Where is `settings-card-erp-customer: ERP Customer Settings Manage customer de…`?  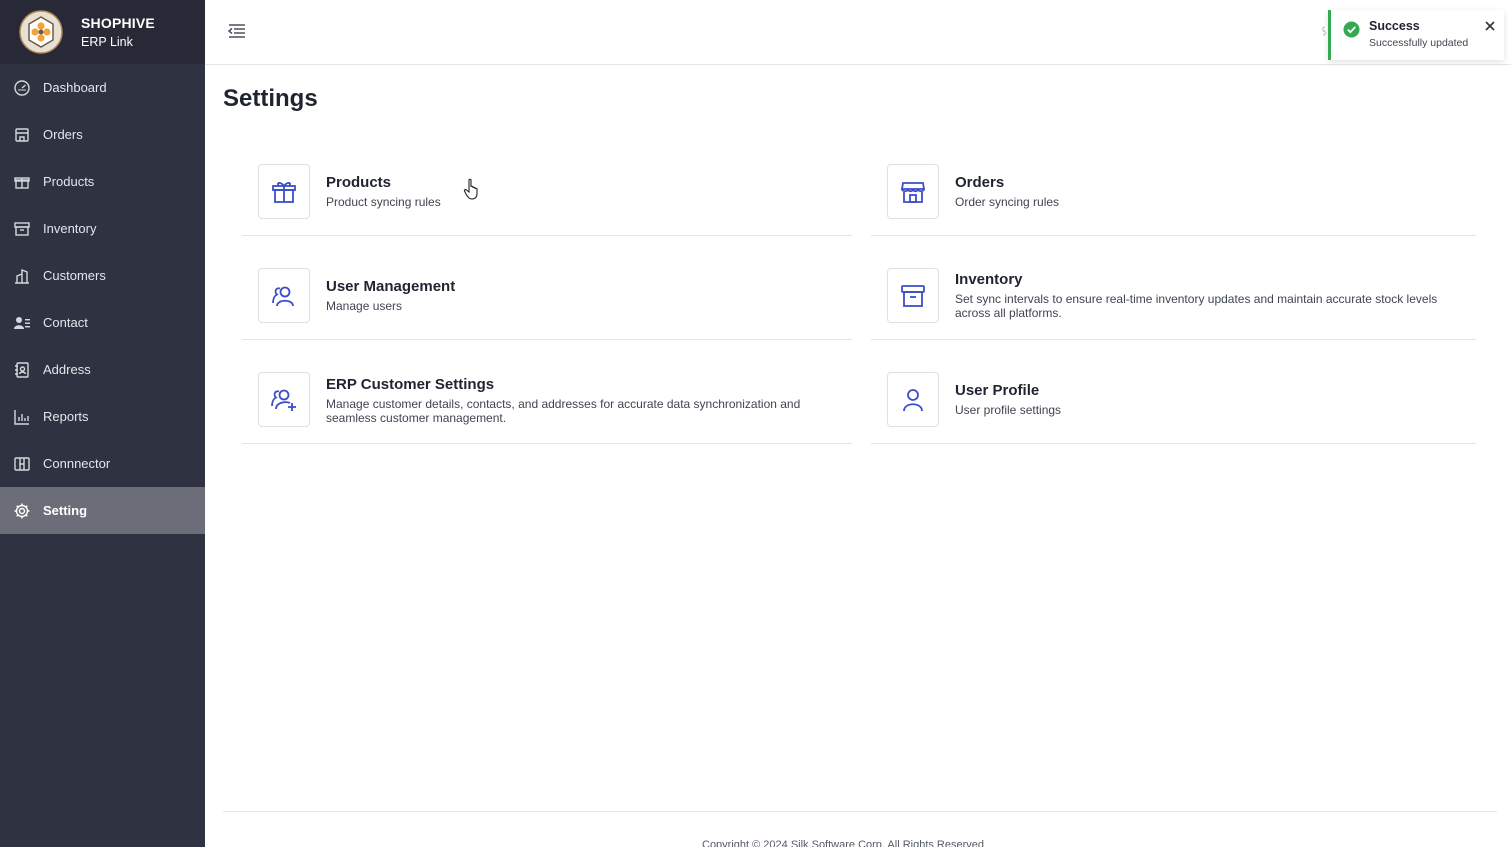
settings-card-erp-customer: ERP Customer Settings Manage customer de… is located at coordinates (547, 408).